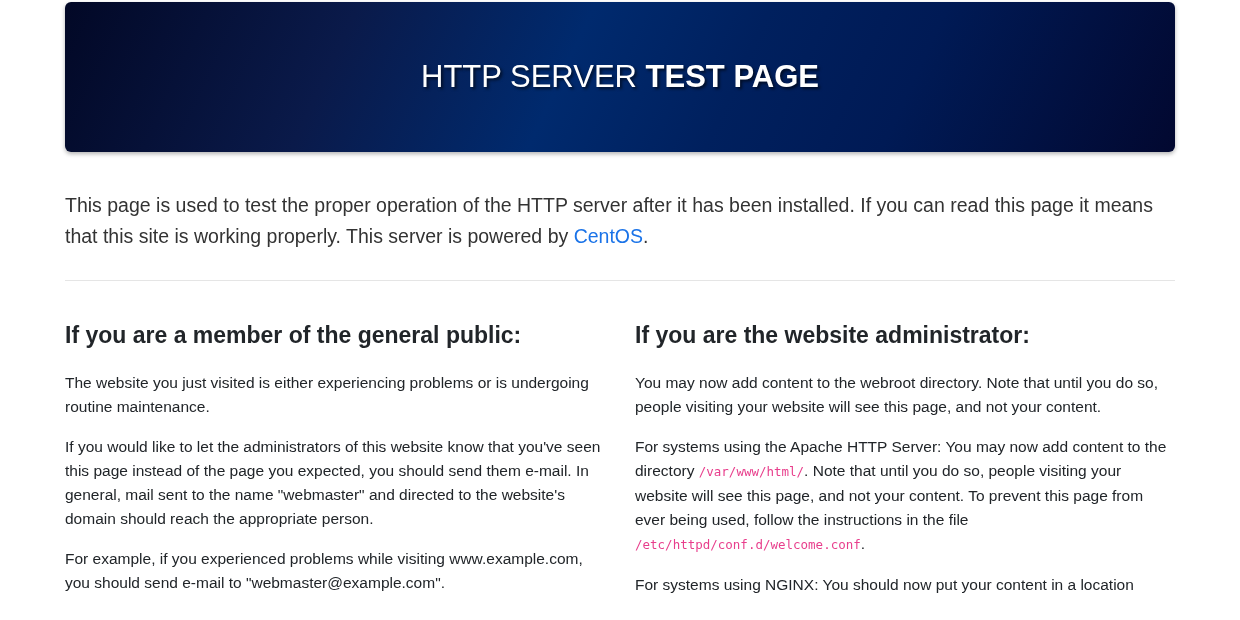 The height and width of the screenshot is (620, 1240). Describe the element at coordinates (620, 77) in the screenshot. I see `page-title: HTTP SERVER TEST PAGE` at that location.